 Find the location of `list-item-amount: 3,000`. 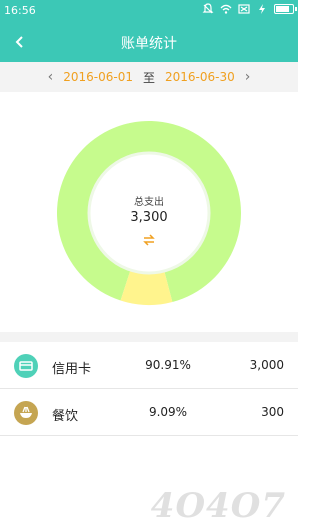

list-item-amount: 3,000 is located at coordinates (266, 365).